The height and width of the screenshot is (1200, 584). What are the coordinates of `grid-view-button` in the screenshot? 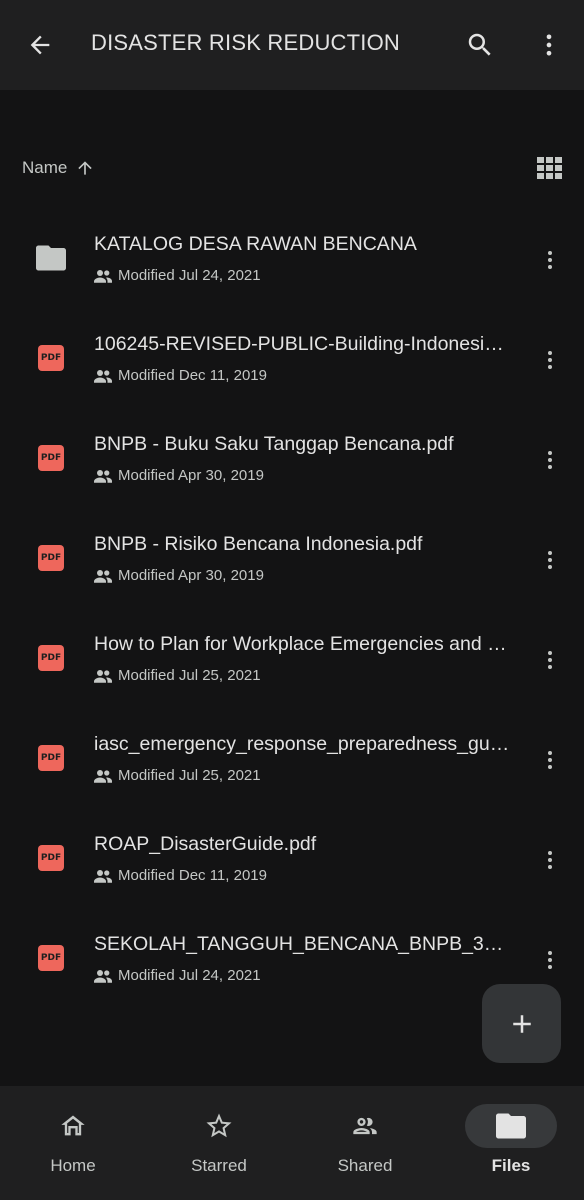 It's located at (550, 168).